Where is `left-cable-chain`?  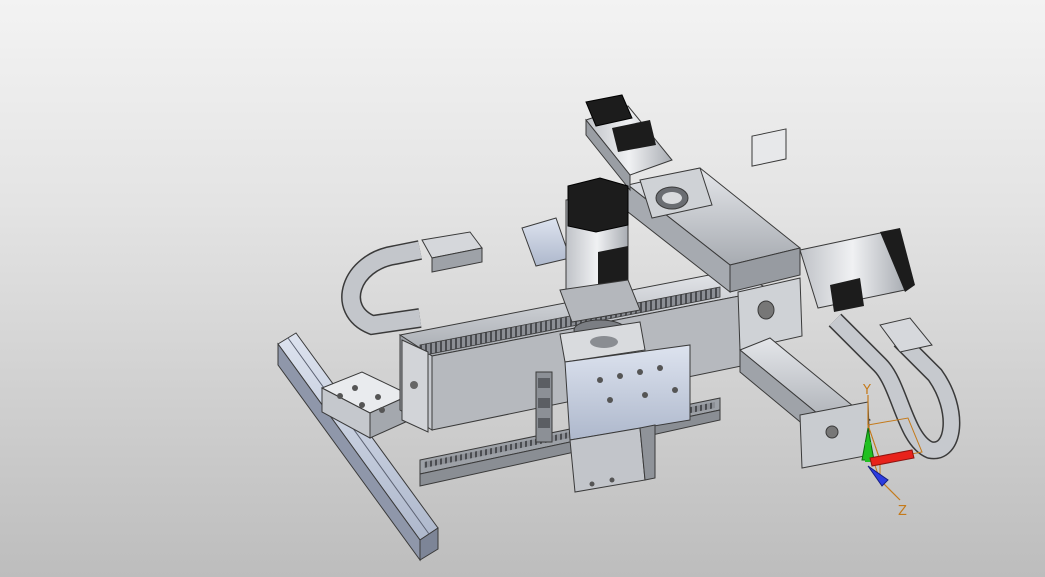
left-cable-chain is located at coordinates (412, 283).